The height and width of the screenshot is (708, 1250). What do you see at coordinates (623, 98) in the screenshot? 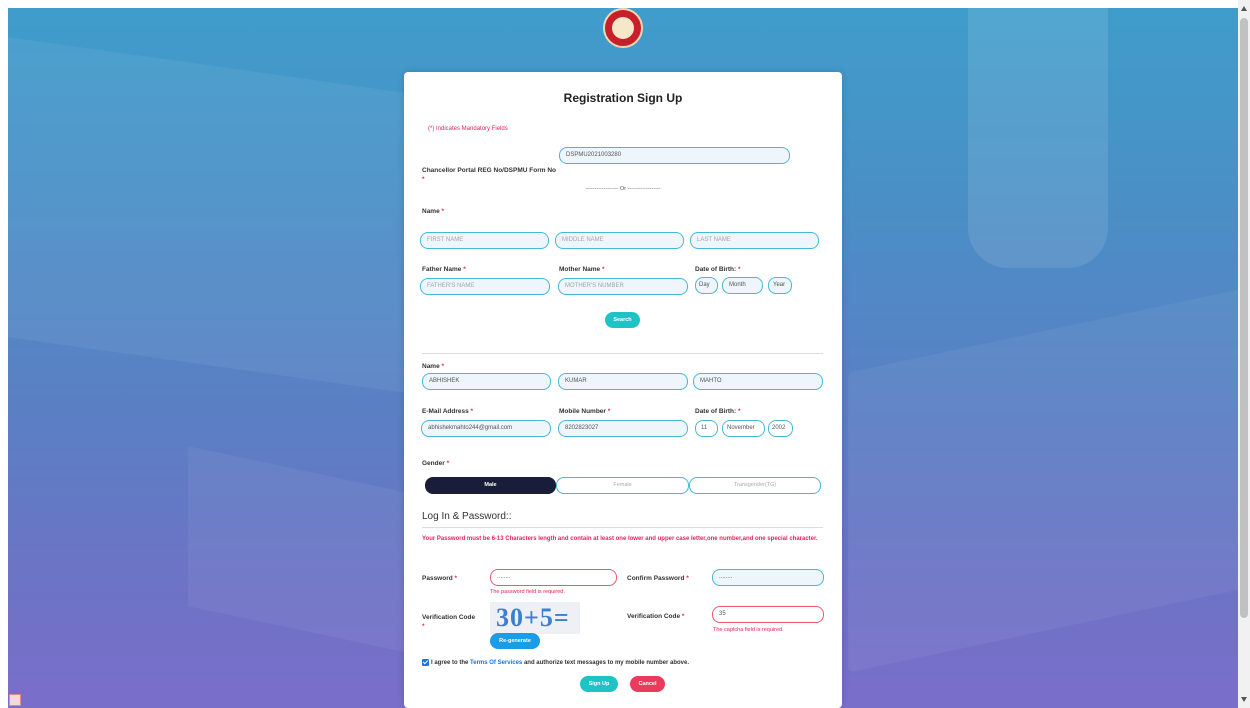
I see `page-title: Registration Sign Up` at bounding box center [623, 98].